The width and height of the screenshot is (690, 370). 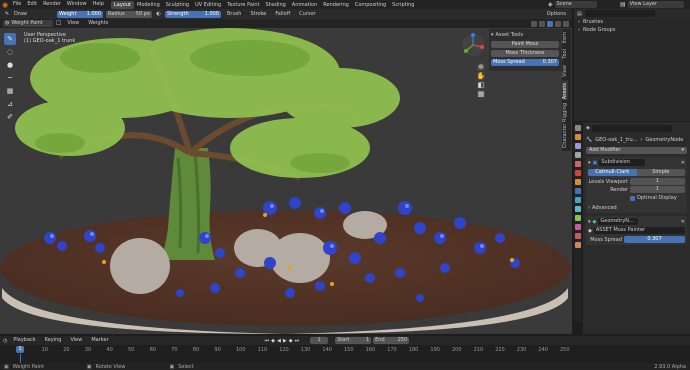 What do you see at coordinates (77, 4) in the screenshot?
I see `menu-window: Window` at bounding box center [77, 4].